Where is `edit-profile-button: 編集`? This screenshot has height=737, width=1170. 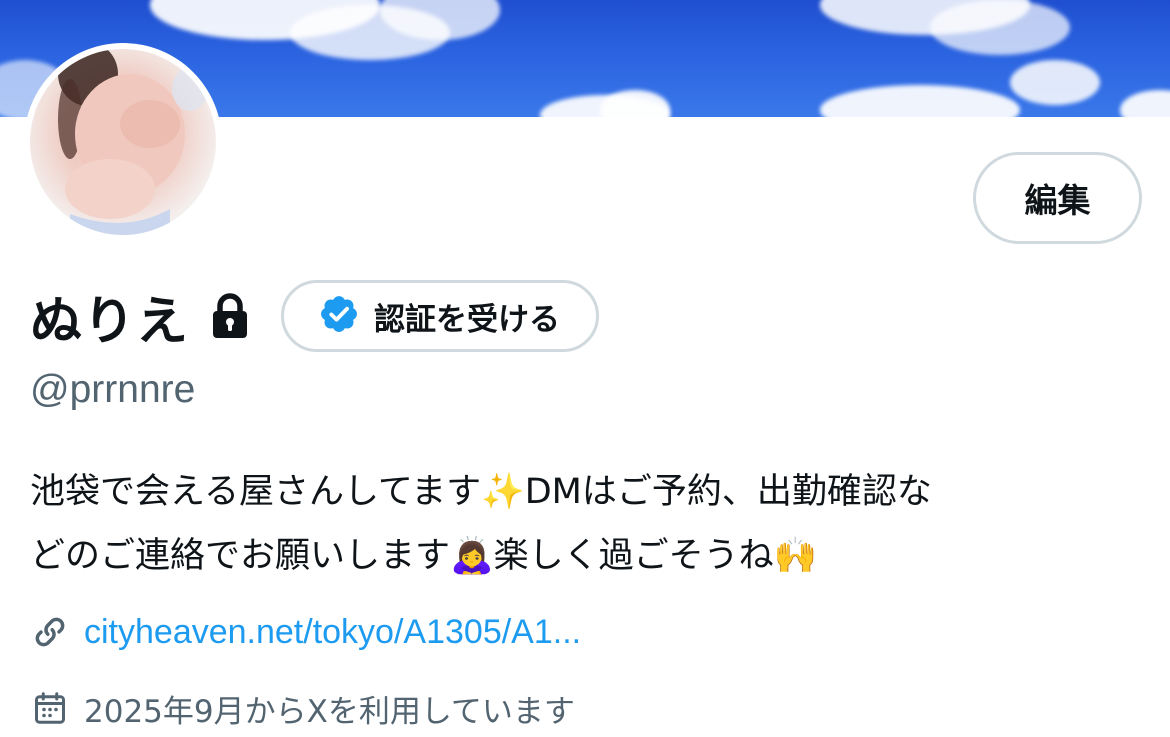 edit-profile-button: 編集 is located at coordinates (1057, 198).